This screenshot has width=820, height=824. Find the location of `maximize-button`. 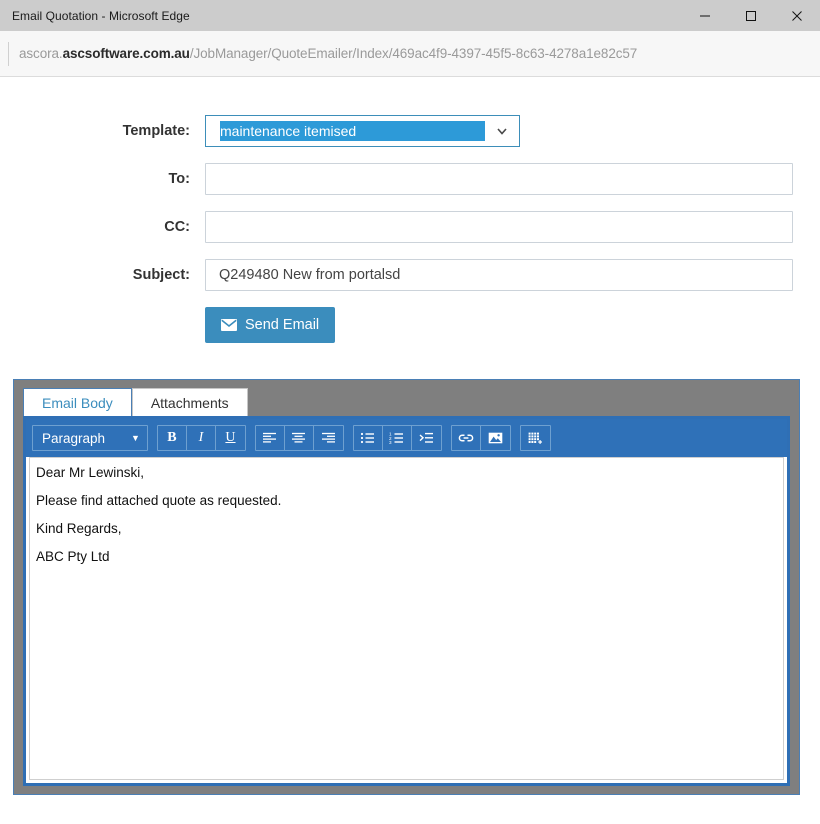

maximize-button is located at coordinates (751, 15).